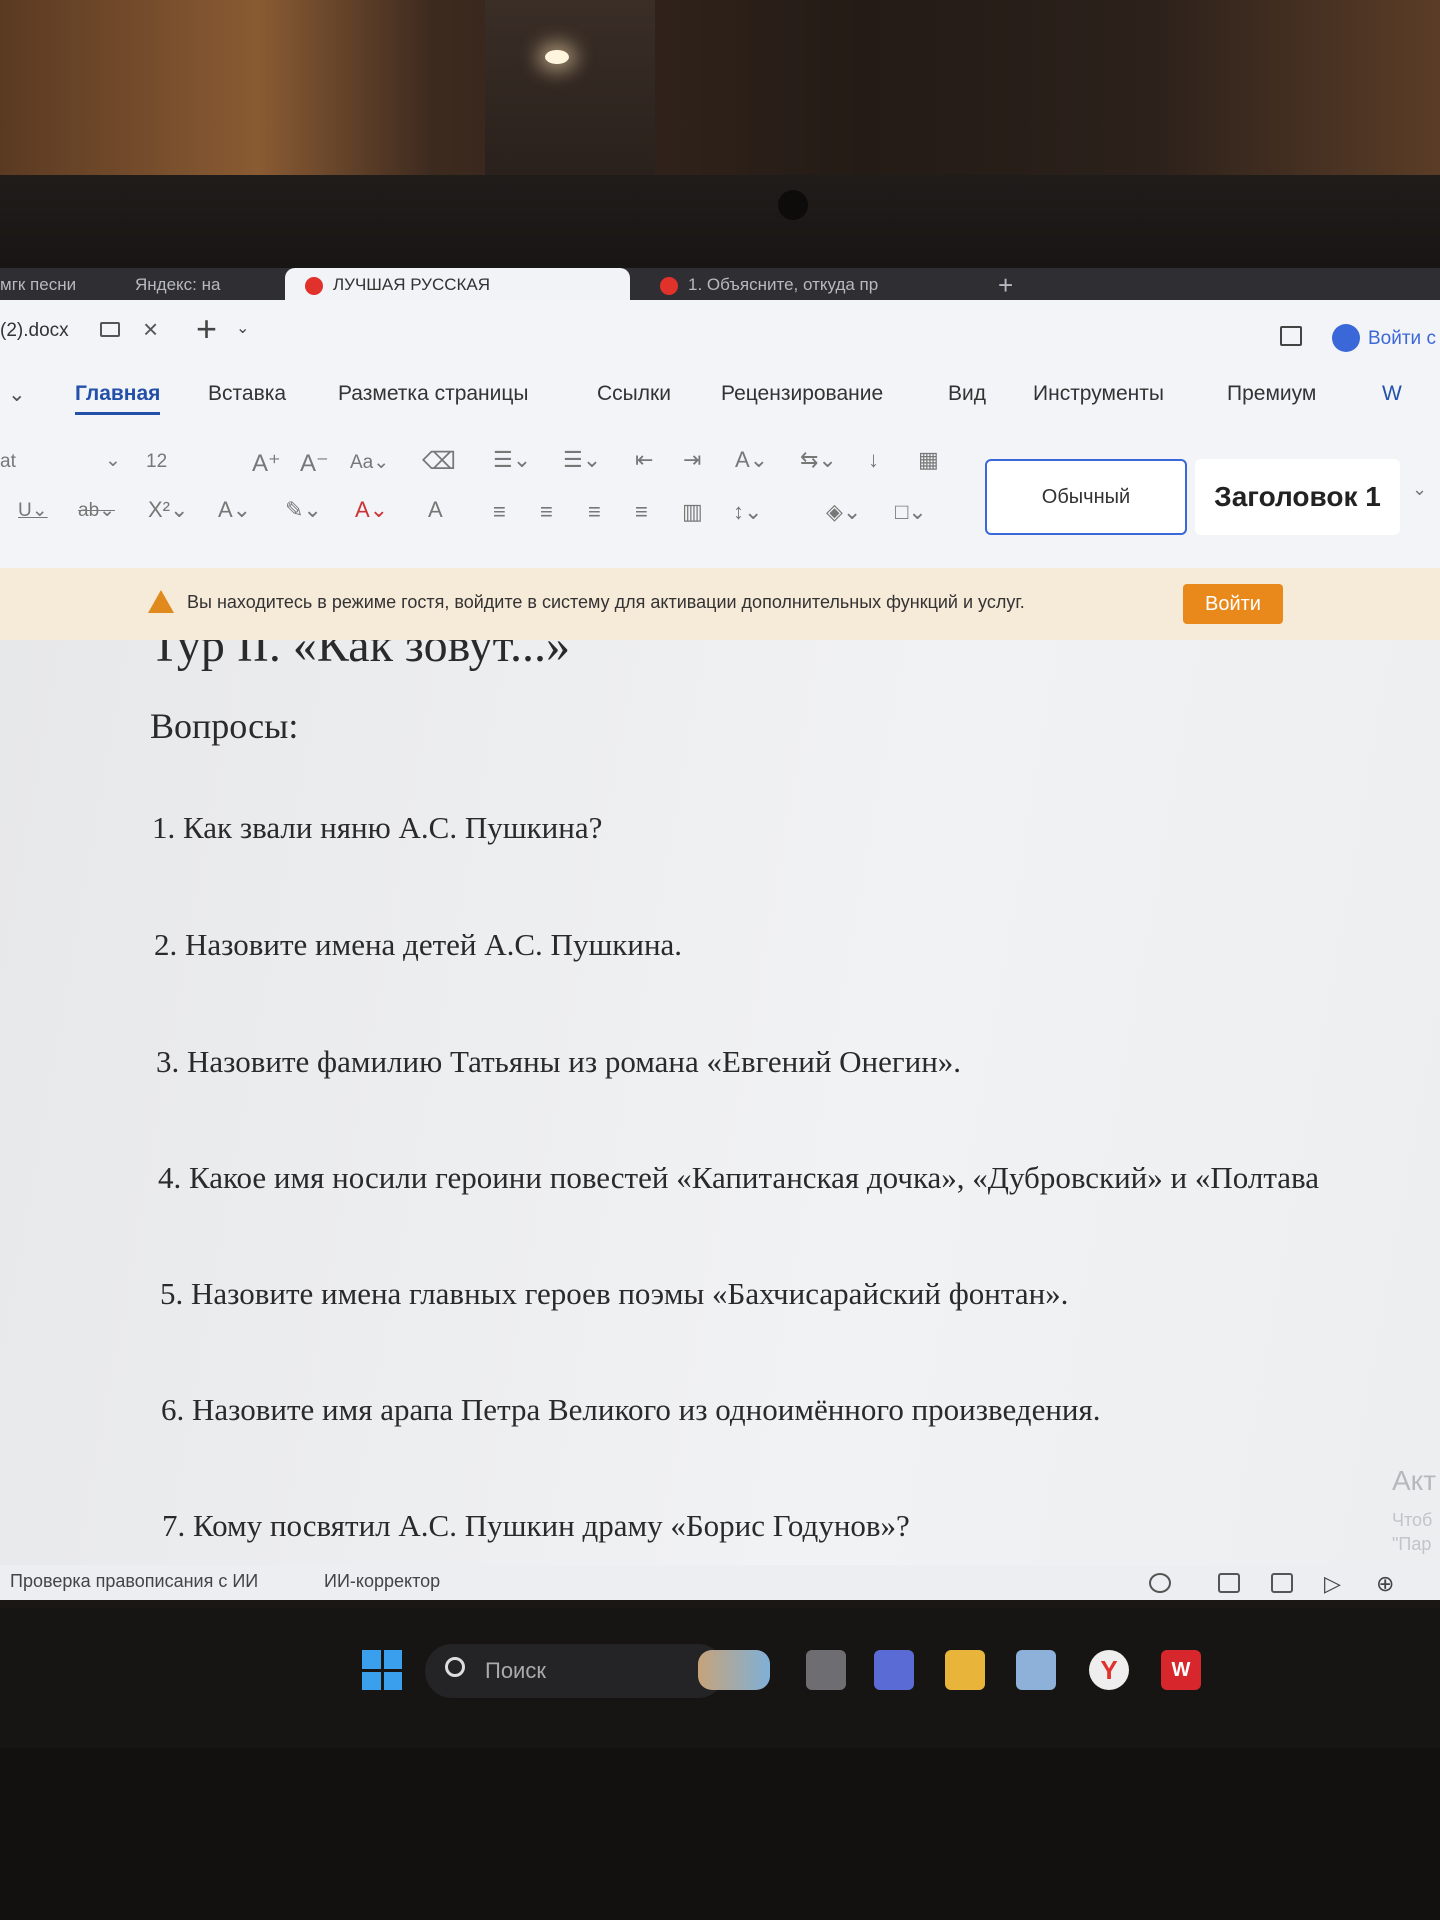 The width and height of the screenshot is (1440, 1920). What do you see at coordinates (1297, 497) in the screenshot?
I see `style-heading1: Заголовок 1` at bounding box center [1297, 497].